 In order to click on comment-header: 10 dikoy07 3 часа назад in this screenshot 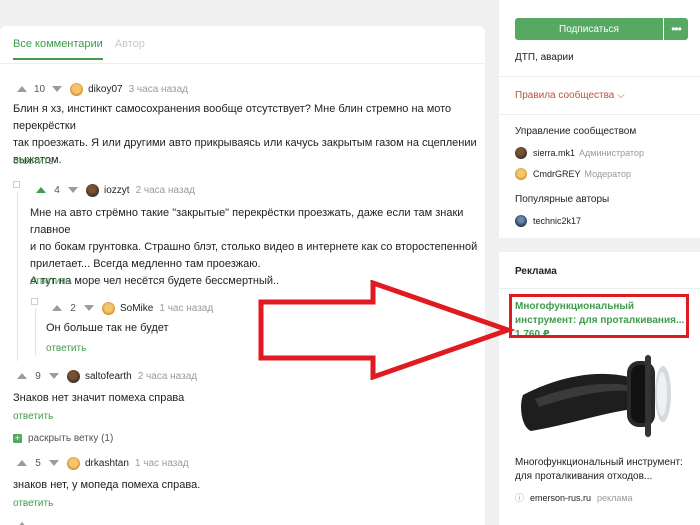, I will do `click(102, 89)`.